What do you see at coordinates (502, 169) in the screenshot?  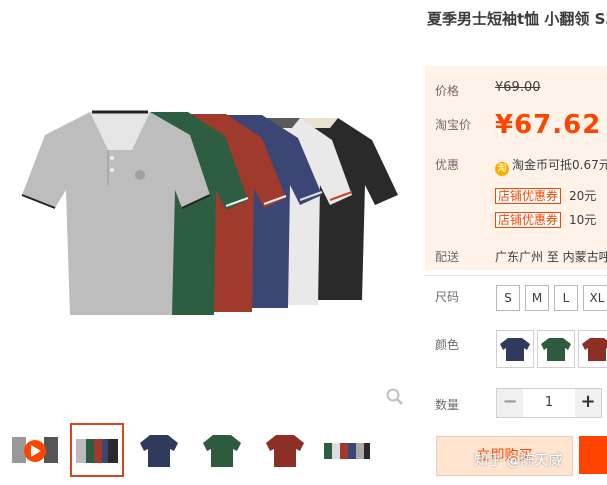 I see `taobao-coin-icon: 淘` at bounding box center [502, 169].